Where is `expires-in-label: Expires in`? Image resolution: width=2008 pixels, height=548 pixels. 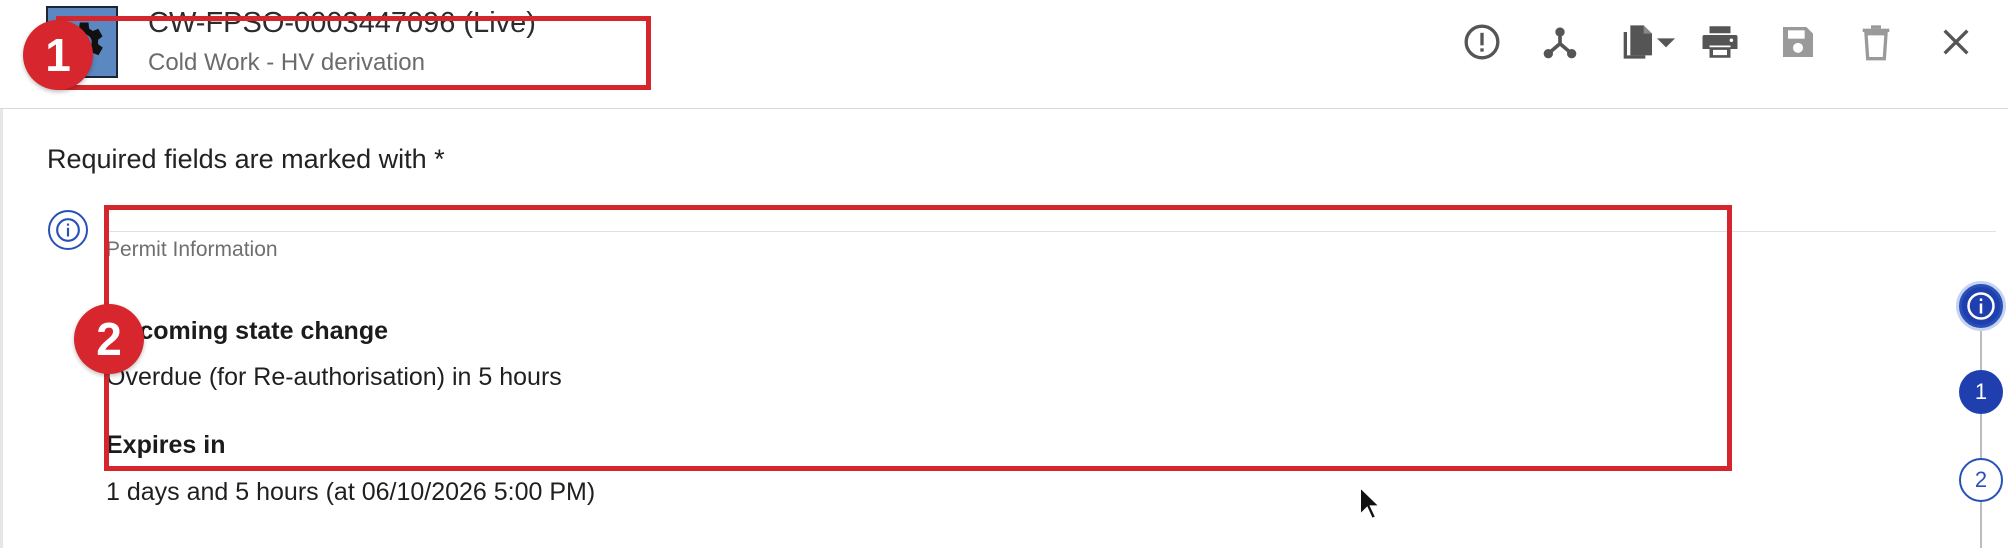
expires-in-label: Expires in is located at coordinates (166, 445).